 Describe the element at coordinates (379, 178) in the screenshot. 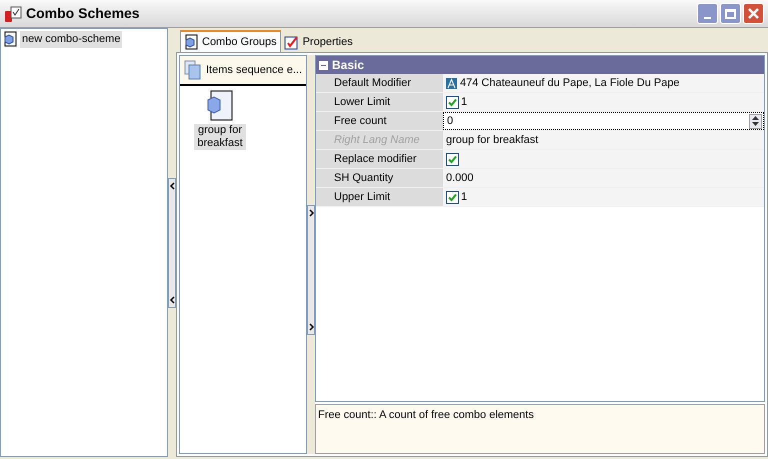

I see `property-name: SH Quantity` at that location.